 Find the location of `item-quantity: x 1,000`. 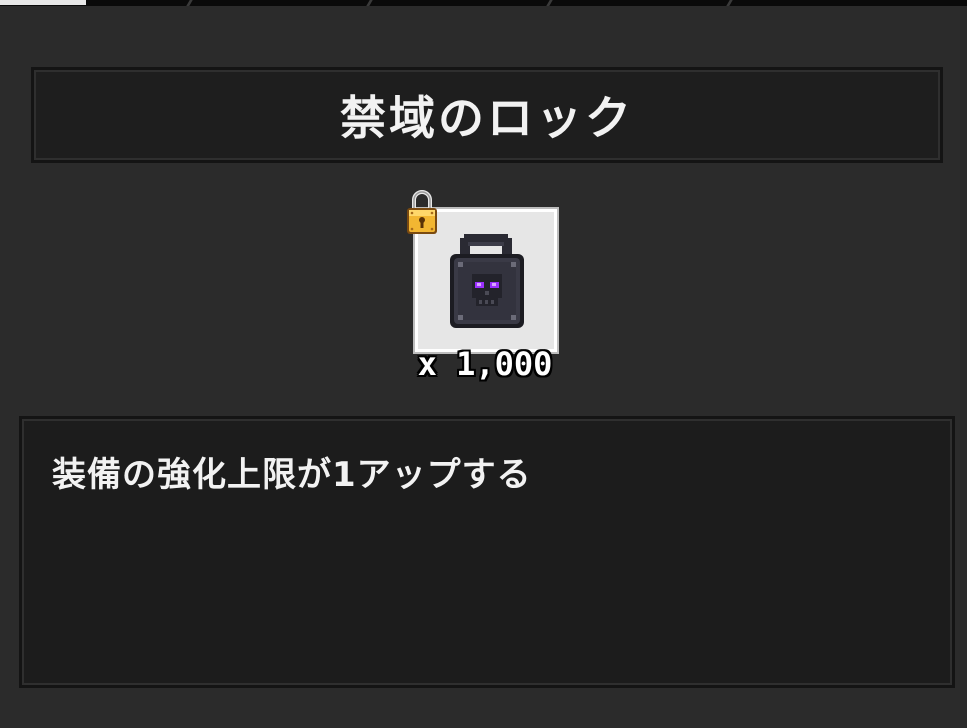

item-quantity: x 1,000 is located at coordinates (485, 364).